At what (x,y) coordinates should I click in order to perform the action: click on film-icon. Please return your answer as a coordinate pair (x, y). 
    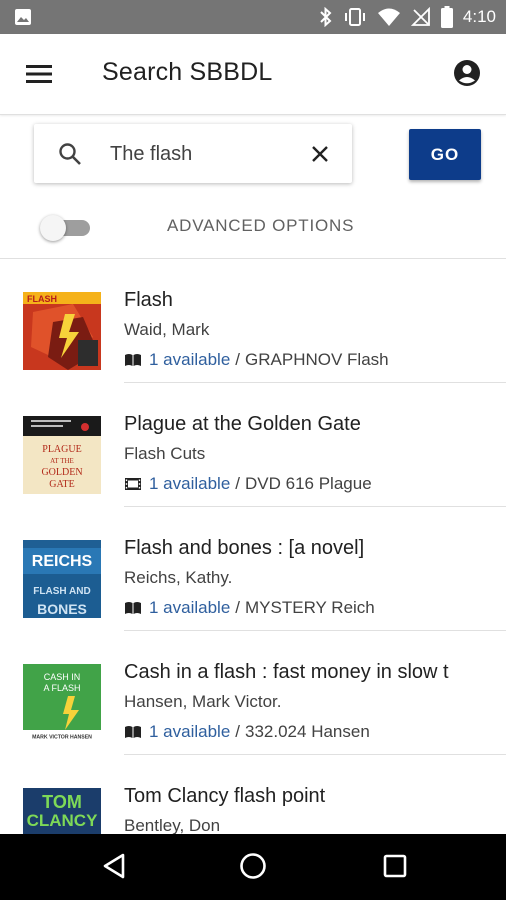
    Looking at the image, I should click on (133, 484).